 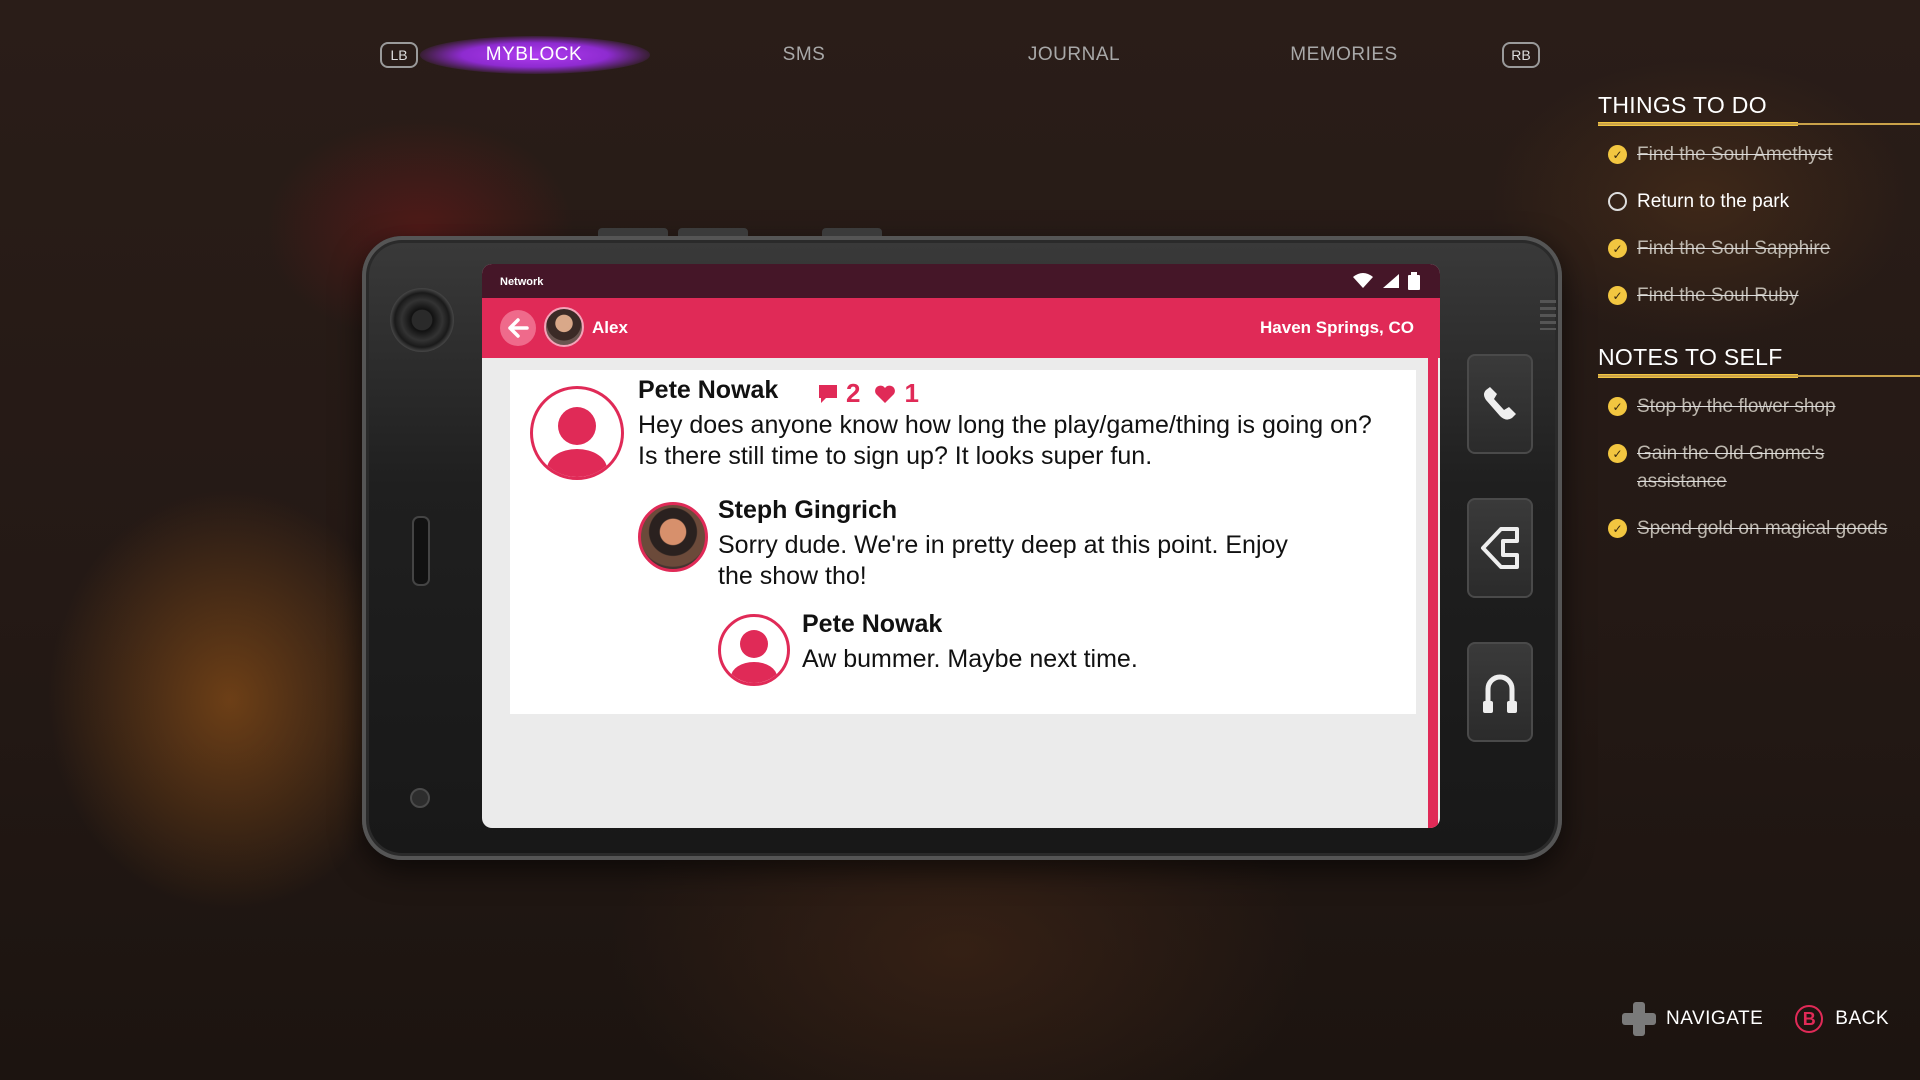 I want to click on home-icon, so click(x=1500, y=548).